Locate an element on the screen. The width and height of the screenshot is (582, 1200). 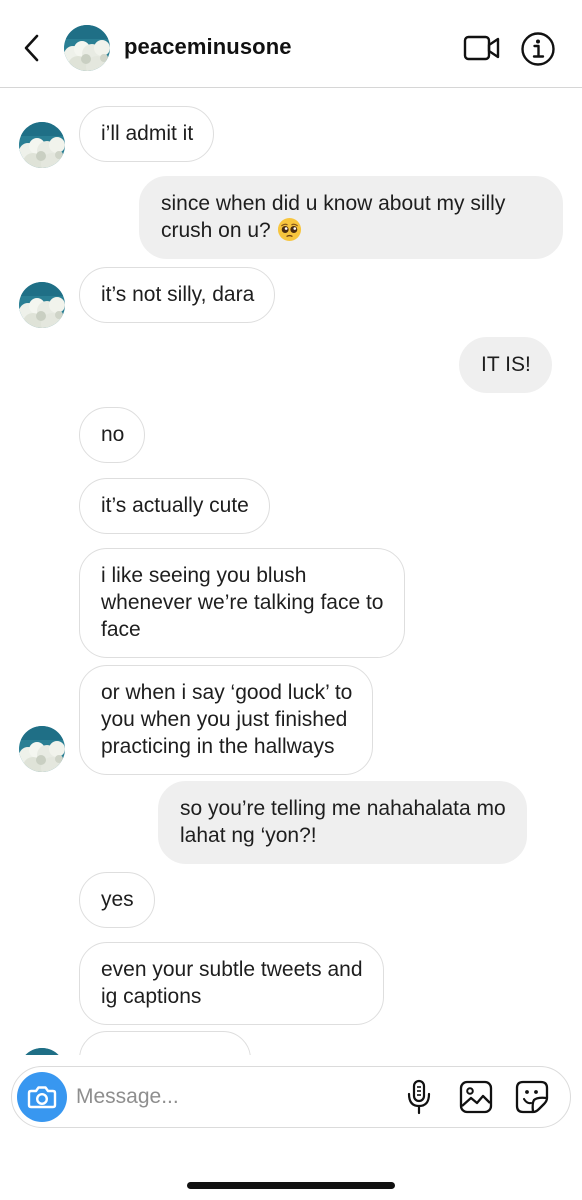
camera-icon is located at coordinates (42, 1097).